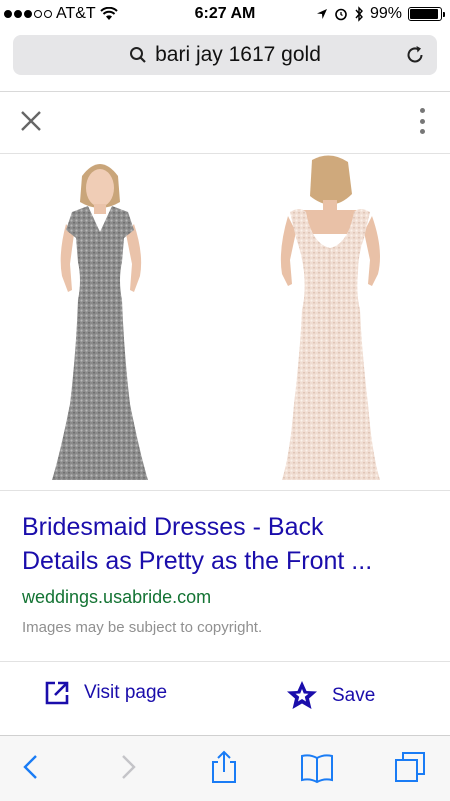 The image size is (450, 801). I want to click on search-query-display: bari jay 1617 gold, so click(225, 55).